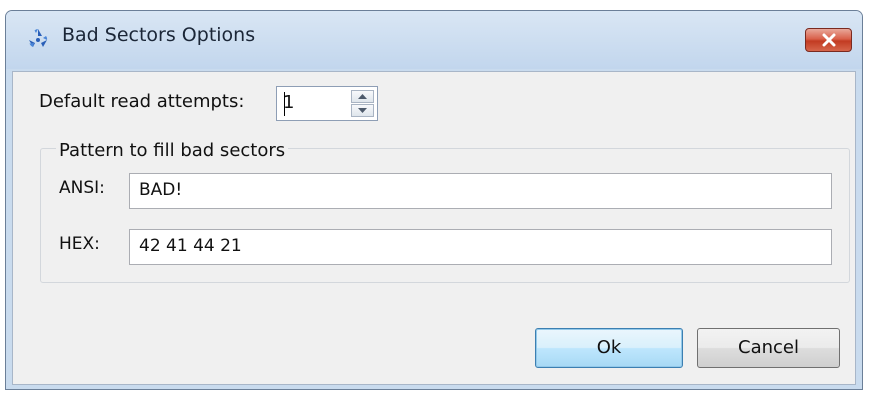  I want to click on arrow-down-icon, so click(362, 110).